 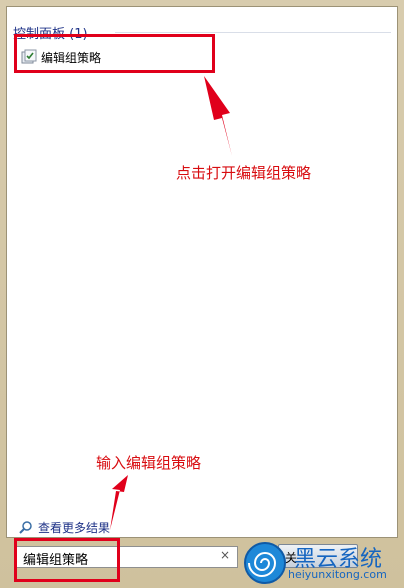 I want to click on clear-search-icon: ×, so click(x=225, y=555).